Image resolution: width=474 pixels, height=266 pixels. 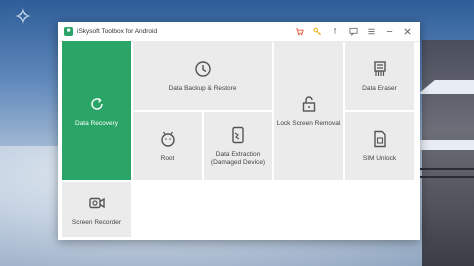 What do you see at coordinates (238, 158) in the screenshot?
I see `tile-label: Data Extraction (Damaged Device)` at bounding box center [238, 158].